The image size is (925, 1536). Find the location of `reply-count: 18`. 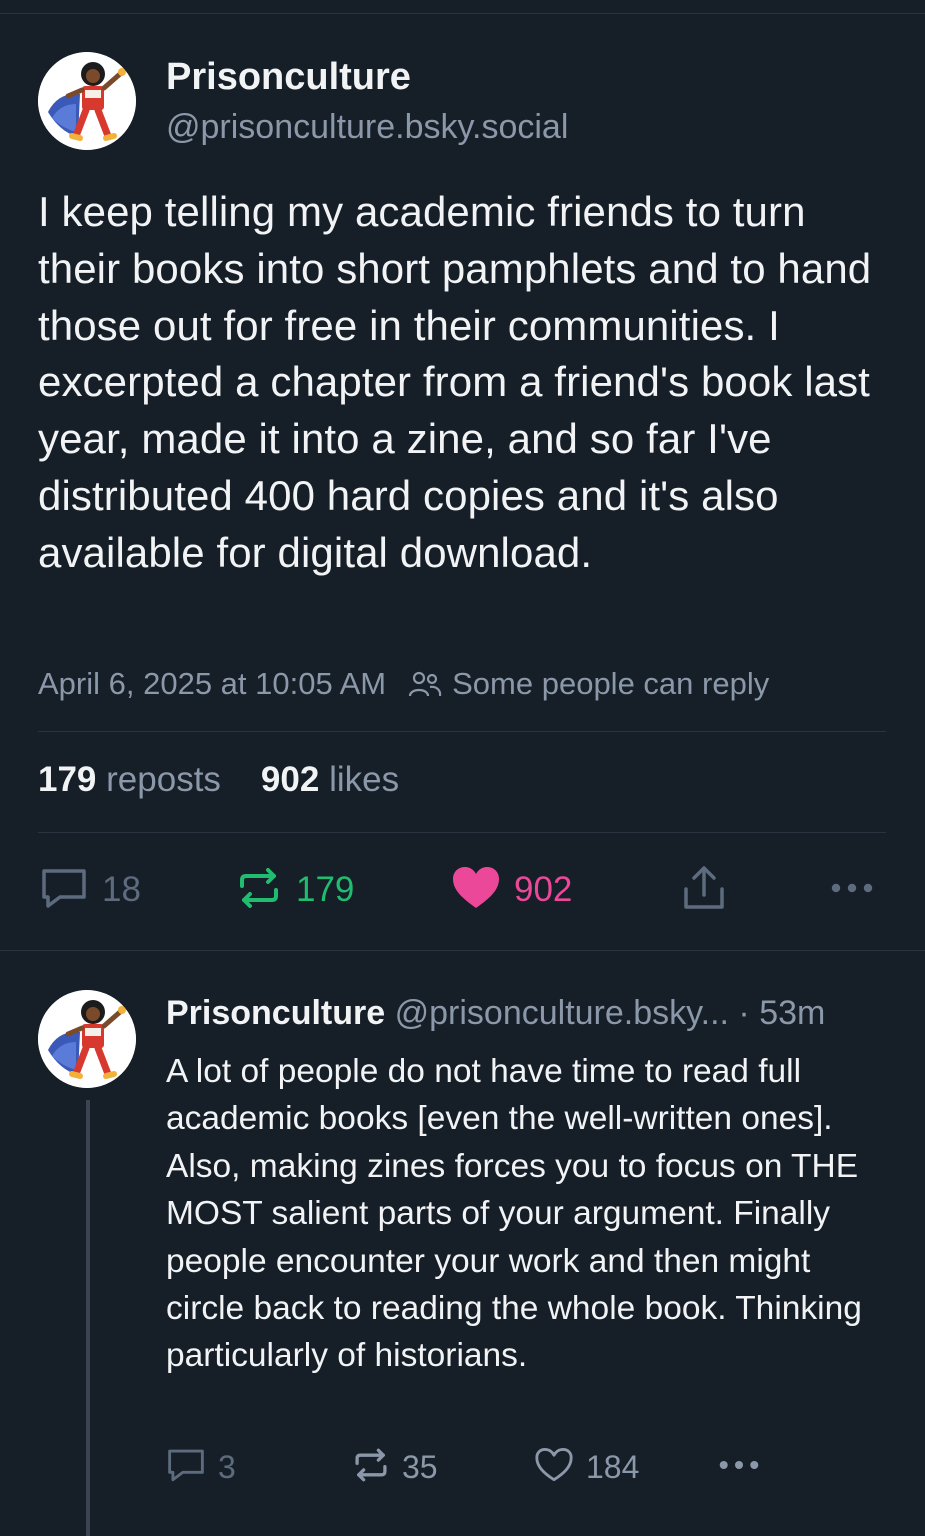

reply-count: 18 is located at coordinates (121, 889).